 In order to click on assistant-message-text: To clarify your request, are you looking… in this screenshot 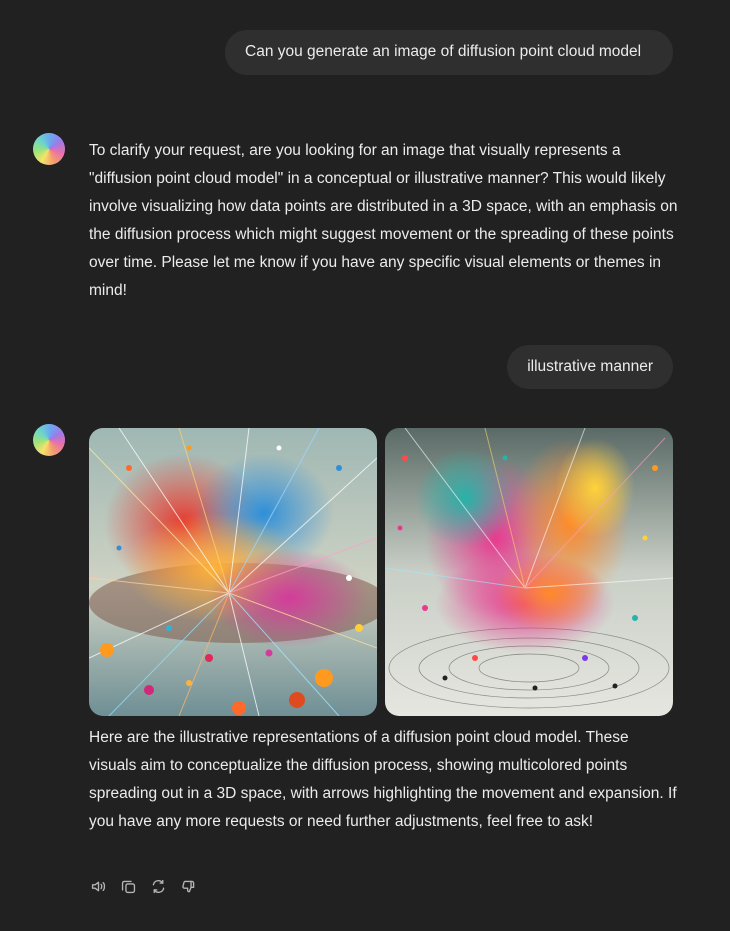, I will do `click(383, 220)`.